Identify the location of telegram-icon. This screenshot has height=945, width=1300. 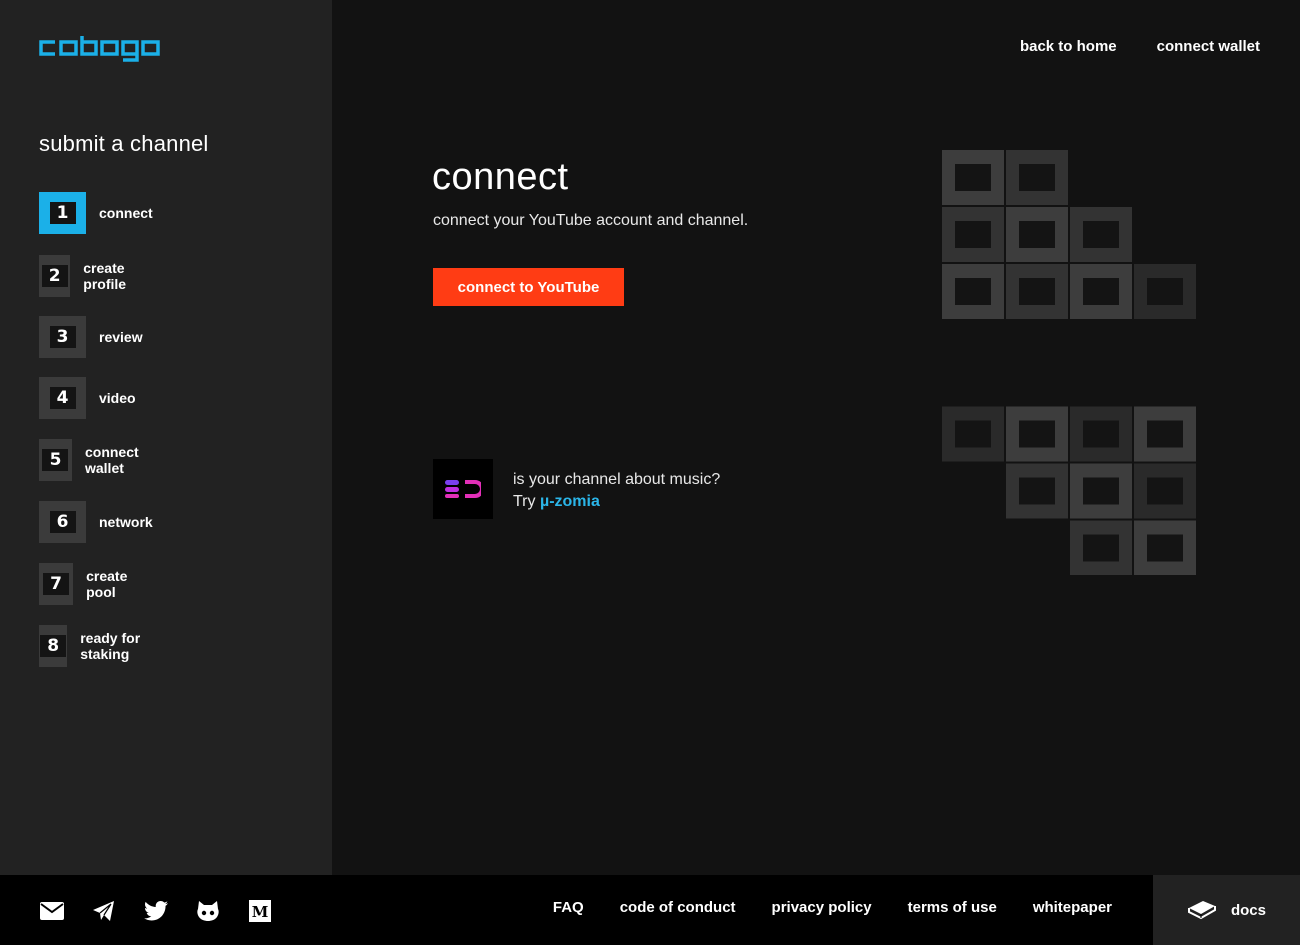
(104, 911).